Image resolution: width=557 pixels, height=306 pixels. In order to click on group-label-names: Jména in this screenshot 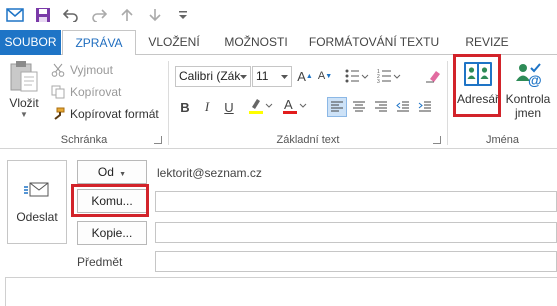, I will do `click(502, 140)`.